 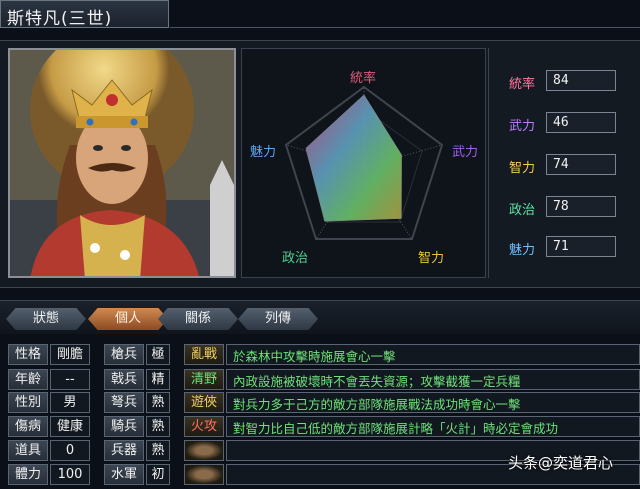 I want to click on personal-value: --, so click(x=70, y=379).